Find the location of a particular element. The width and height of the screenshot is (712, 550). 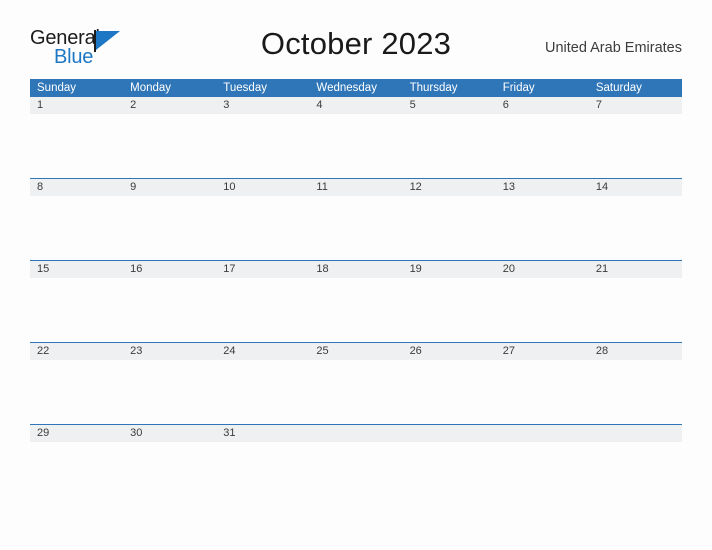

day-cell-content: 6 is located at coordinates (542, 137).